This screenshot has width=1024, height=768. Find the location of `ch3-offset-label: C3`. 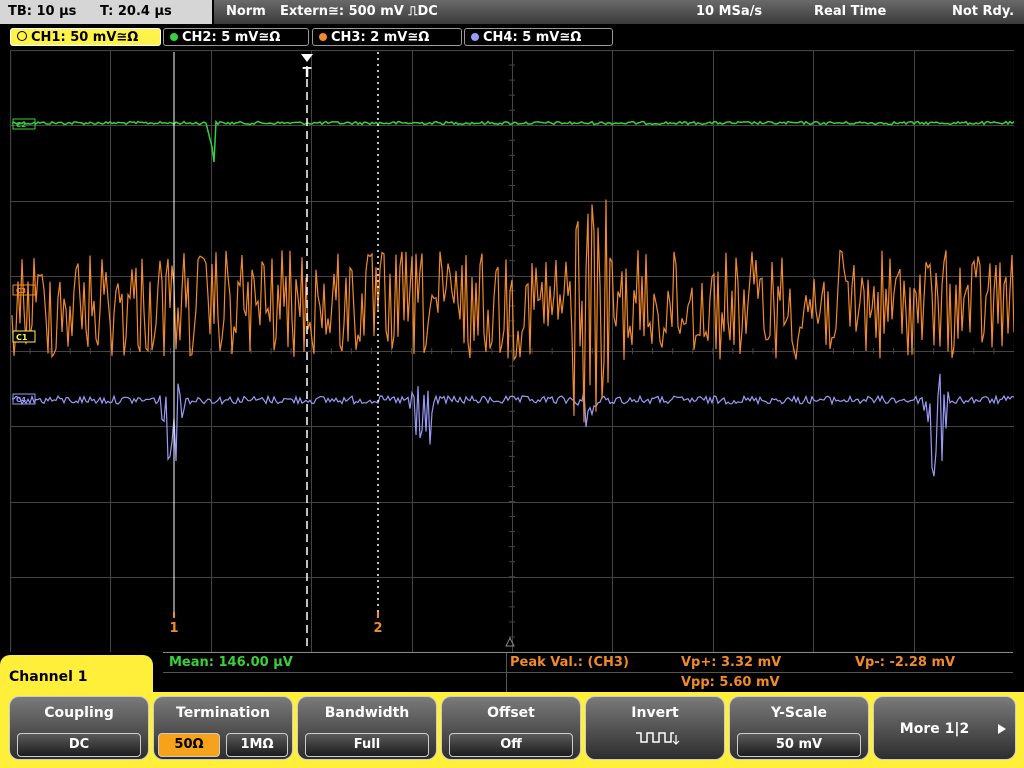

ch3-offset-label: C3 is located at coordinates (21, 291).